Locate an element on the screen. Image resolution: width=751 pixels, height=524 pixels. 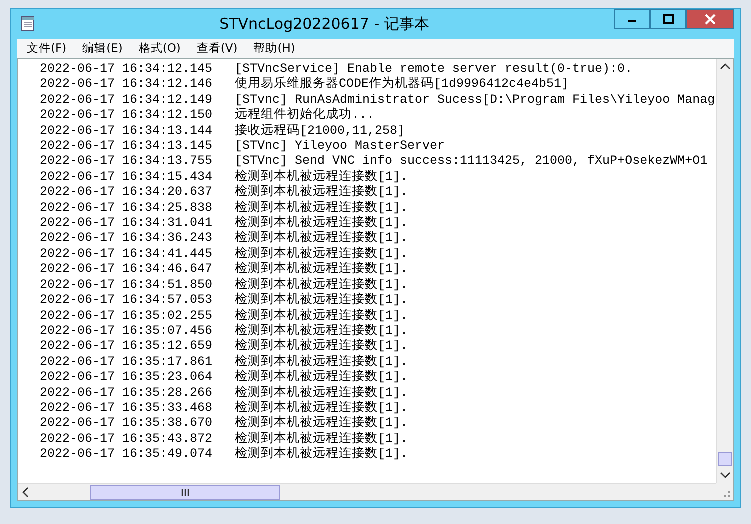
close-icon is located at coordinates (710, 19).